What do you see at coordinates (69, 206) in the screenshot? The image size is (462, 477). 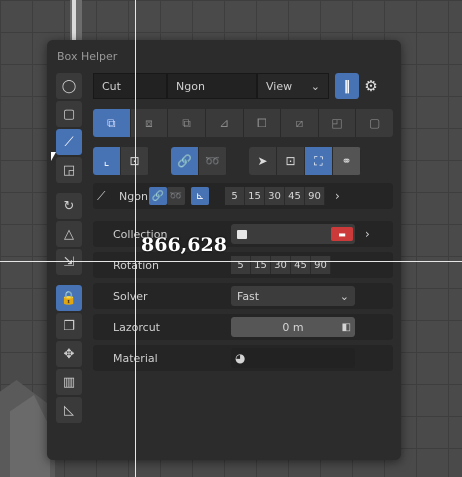 I see `rotate-tool-icon: ↻` at bounding box center [69, 206].